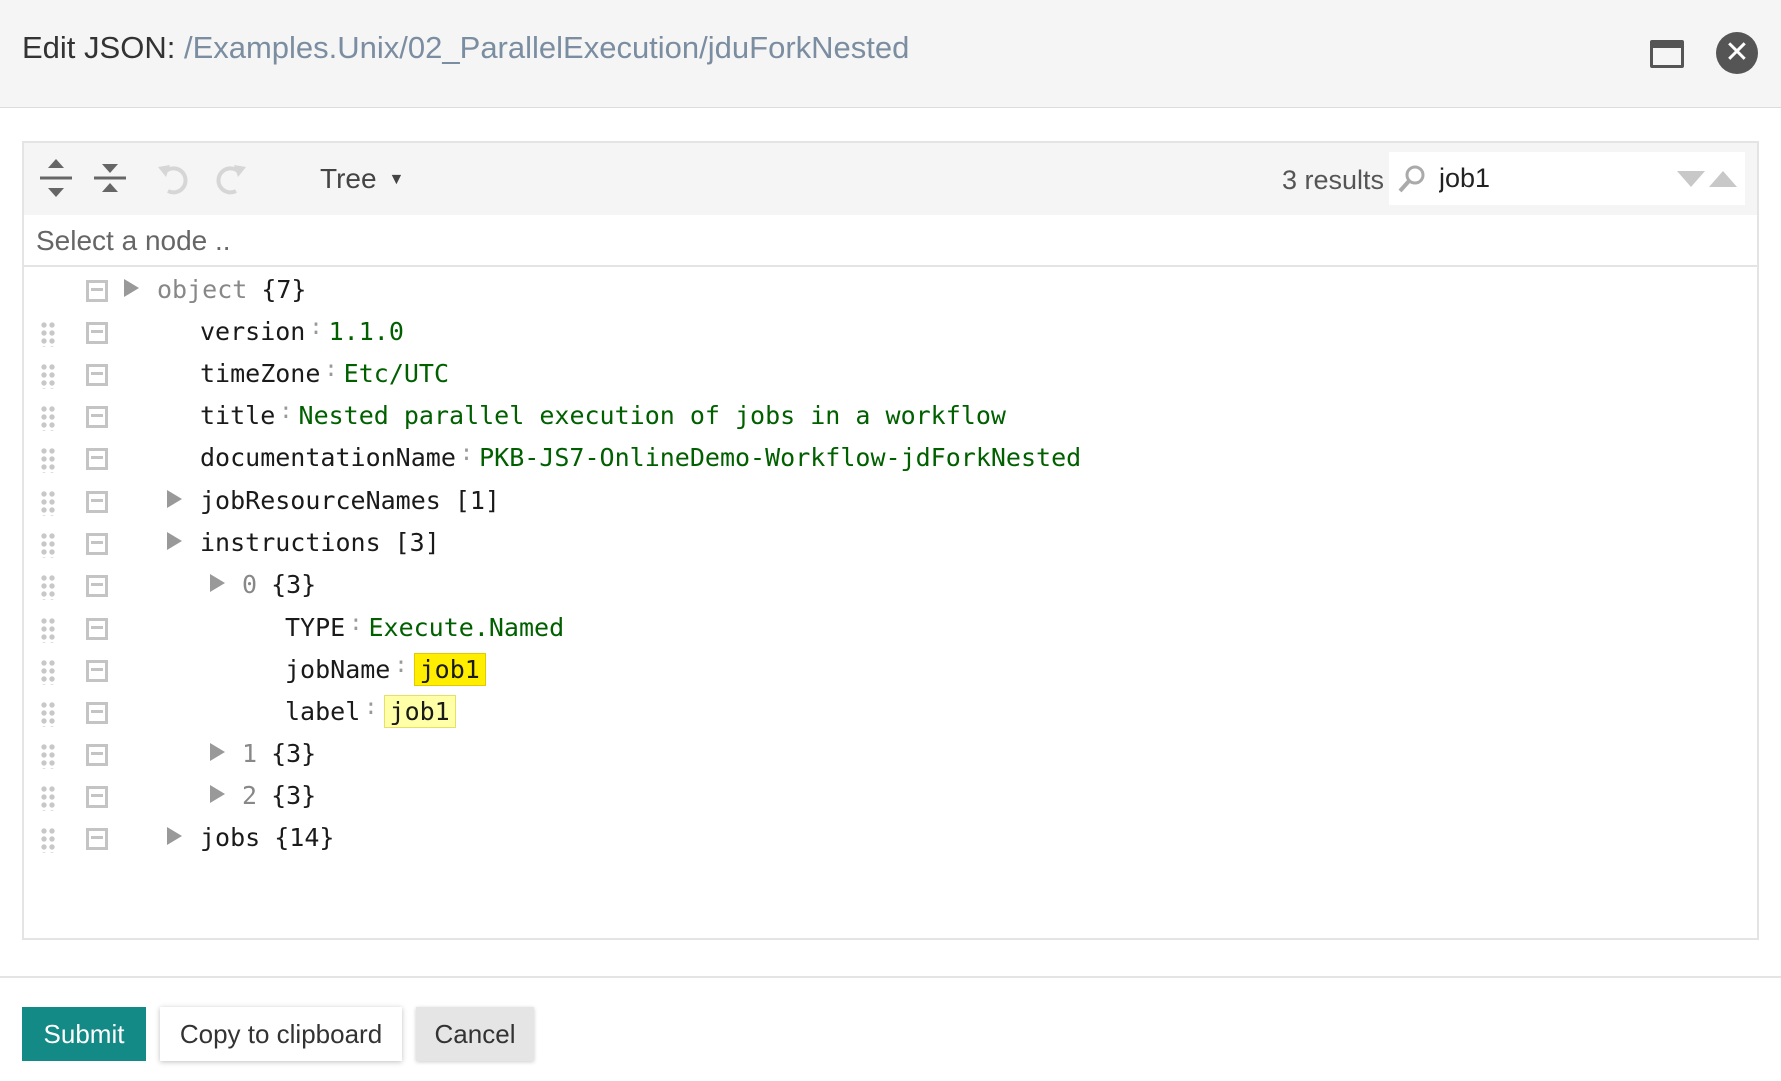 Image resolution: width=1781 pixels, height=1081 pixels. What do you see at coordinates (304, 837) in the screenshot?
I see `node-count: {14}` at bounding box center [304, 837].